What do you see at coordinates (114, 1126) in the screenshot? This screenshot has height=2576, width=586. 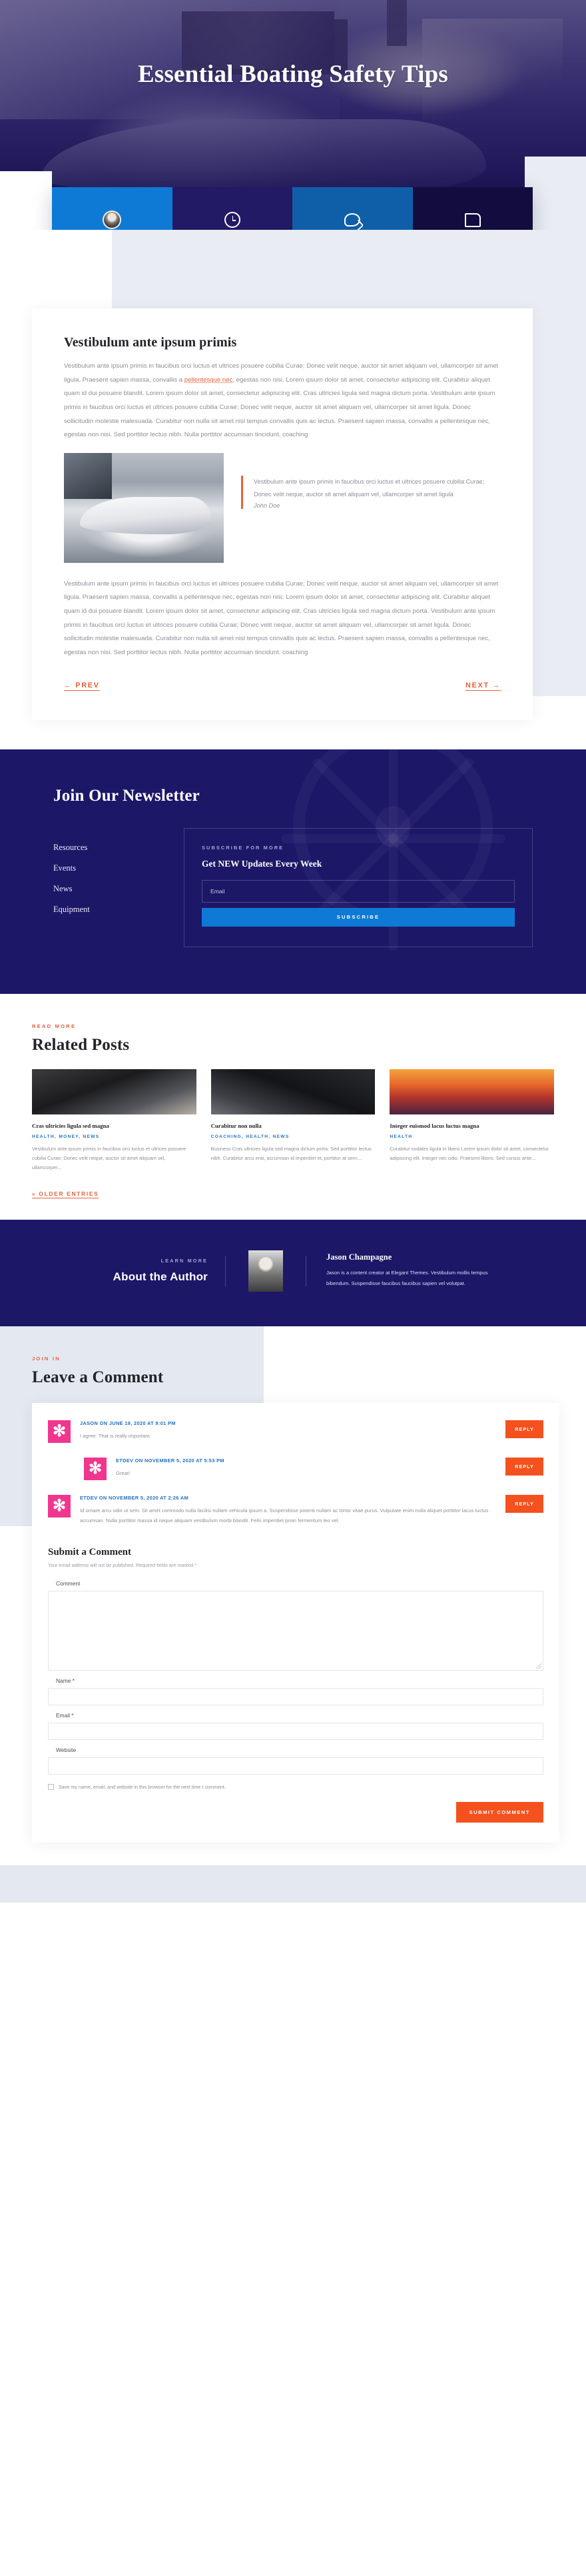 I see `related-card-title: Cras ultricies ligula sed magna` at bounding box center [114, 1126].